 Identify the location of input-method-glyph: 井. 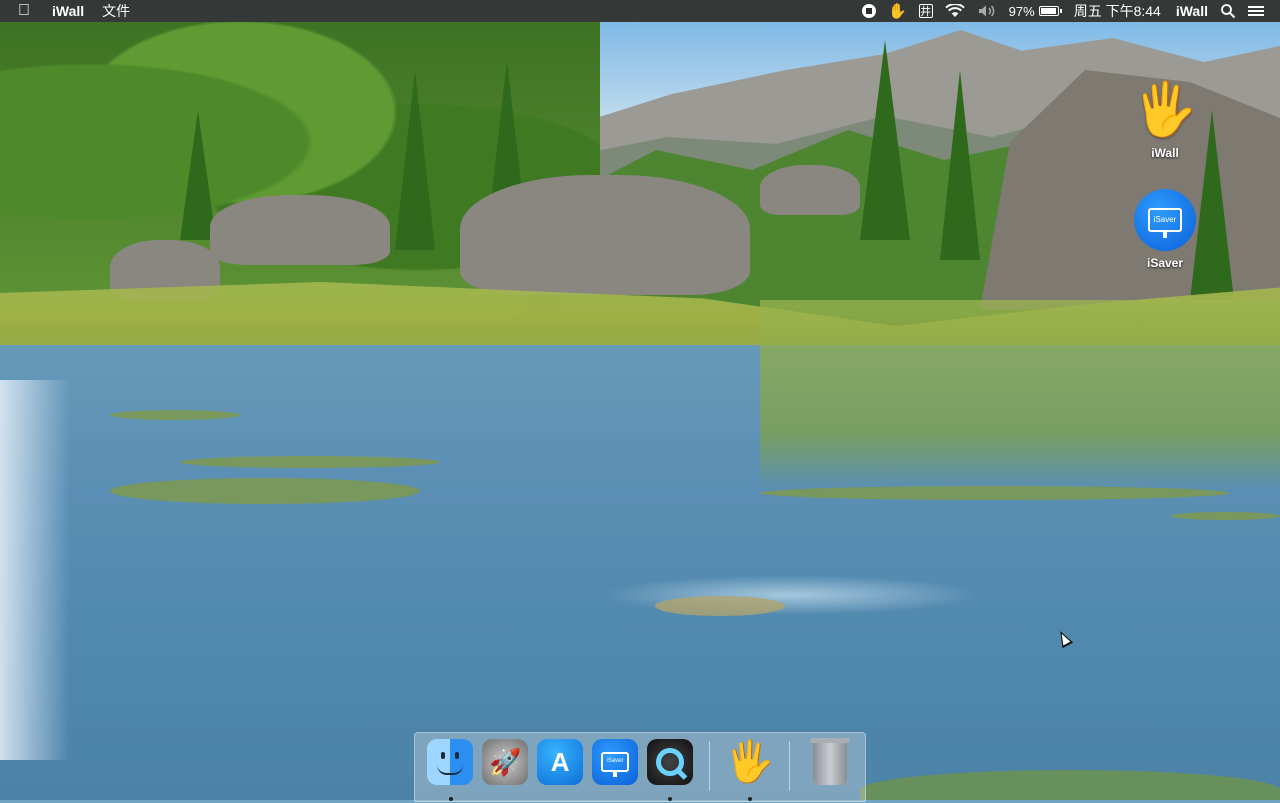
(925, 11).